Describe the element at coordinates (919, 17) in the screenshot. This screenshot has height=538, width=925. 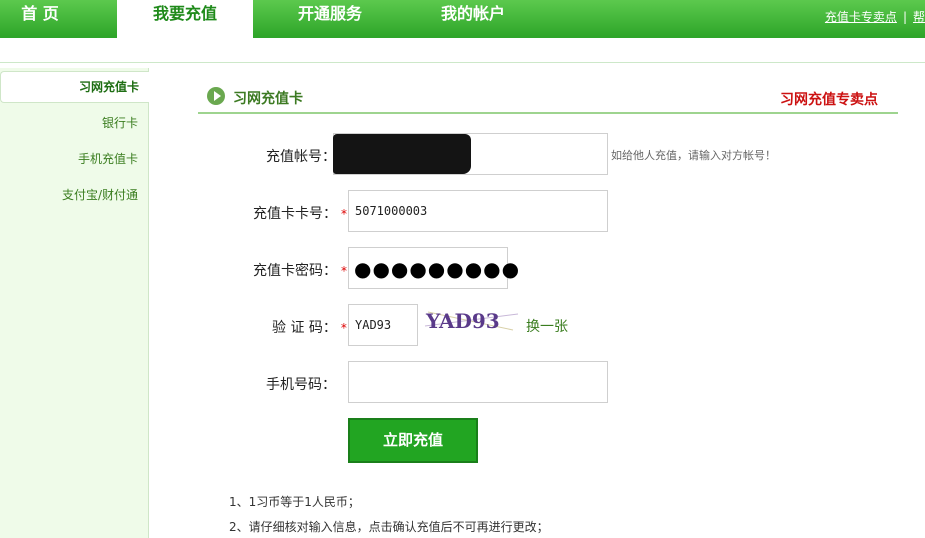
I see `link-help: 帮` at that location.